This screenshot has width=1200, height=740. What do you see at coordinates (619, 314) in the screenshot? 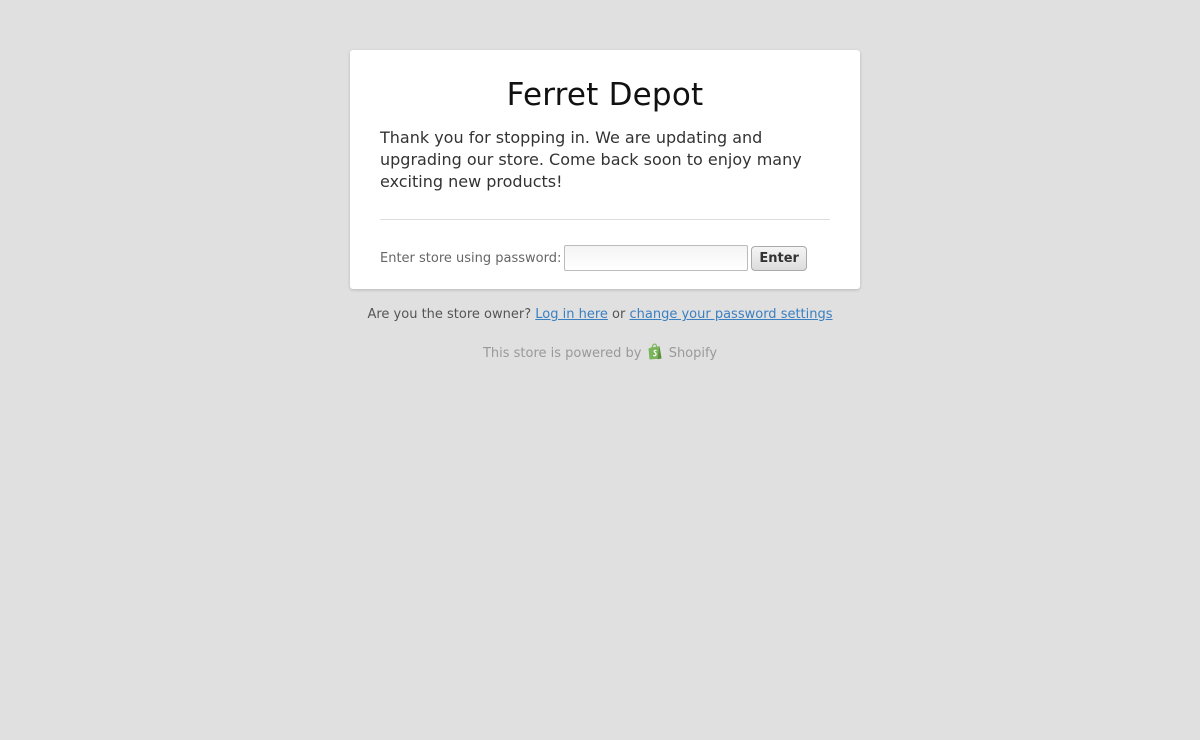
I see `owner-separator: or` at bounding box center [619, 314].